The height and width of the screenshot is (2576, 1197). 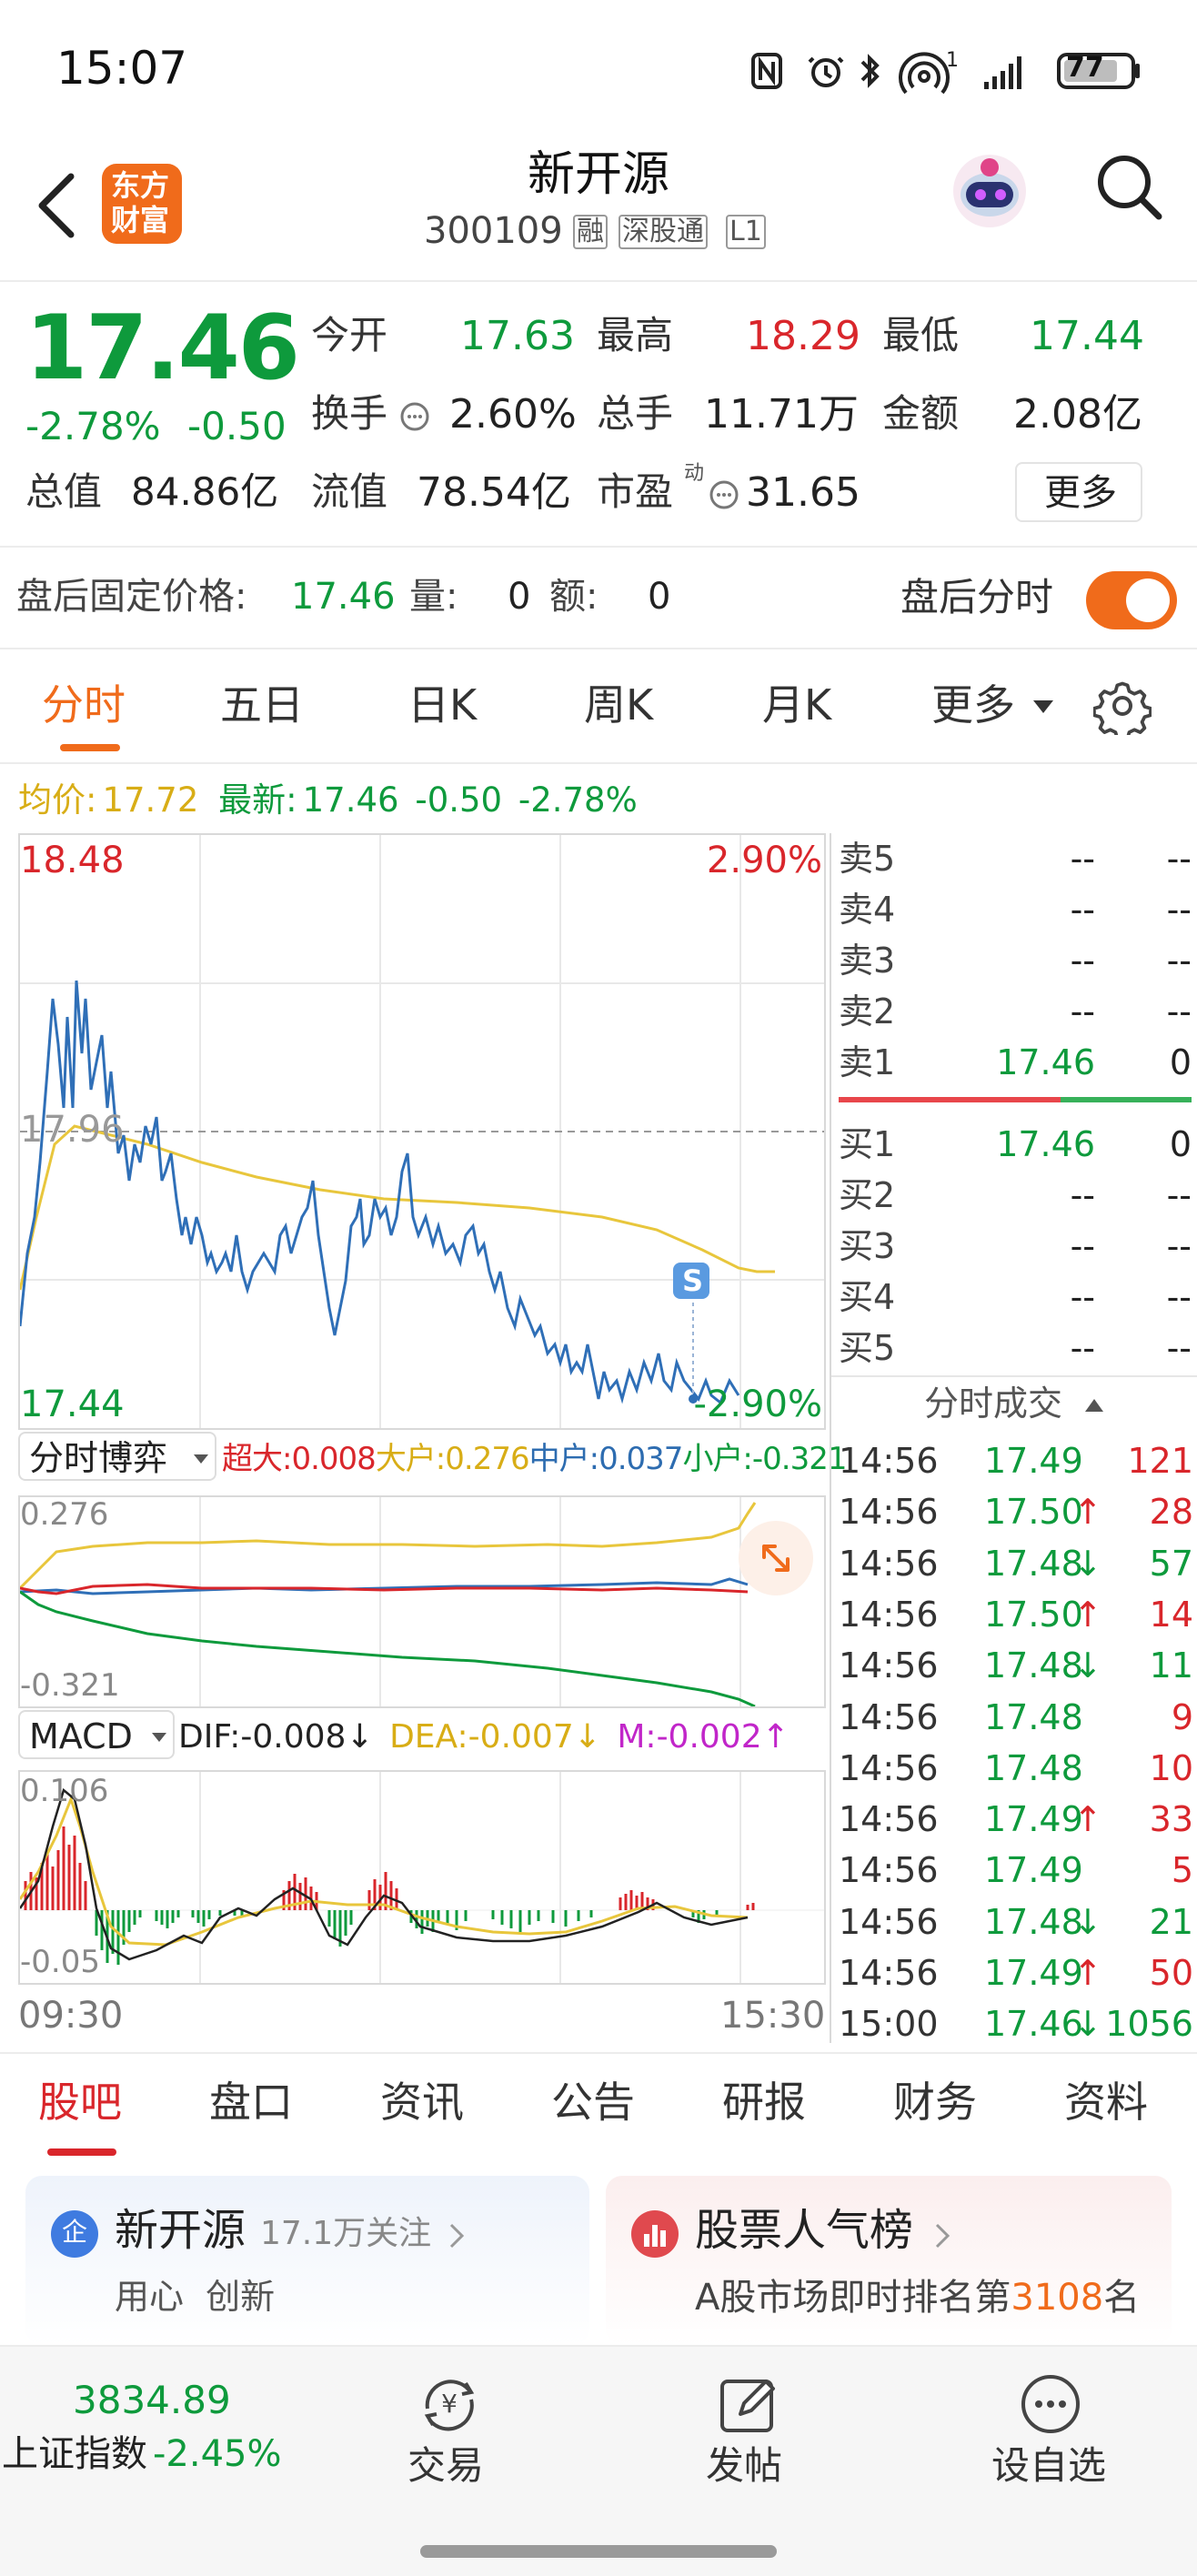 I want to click on expand-icon, so click(x=776, y=1558).